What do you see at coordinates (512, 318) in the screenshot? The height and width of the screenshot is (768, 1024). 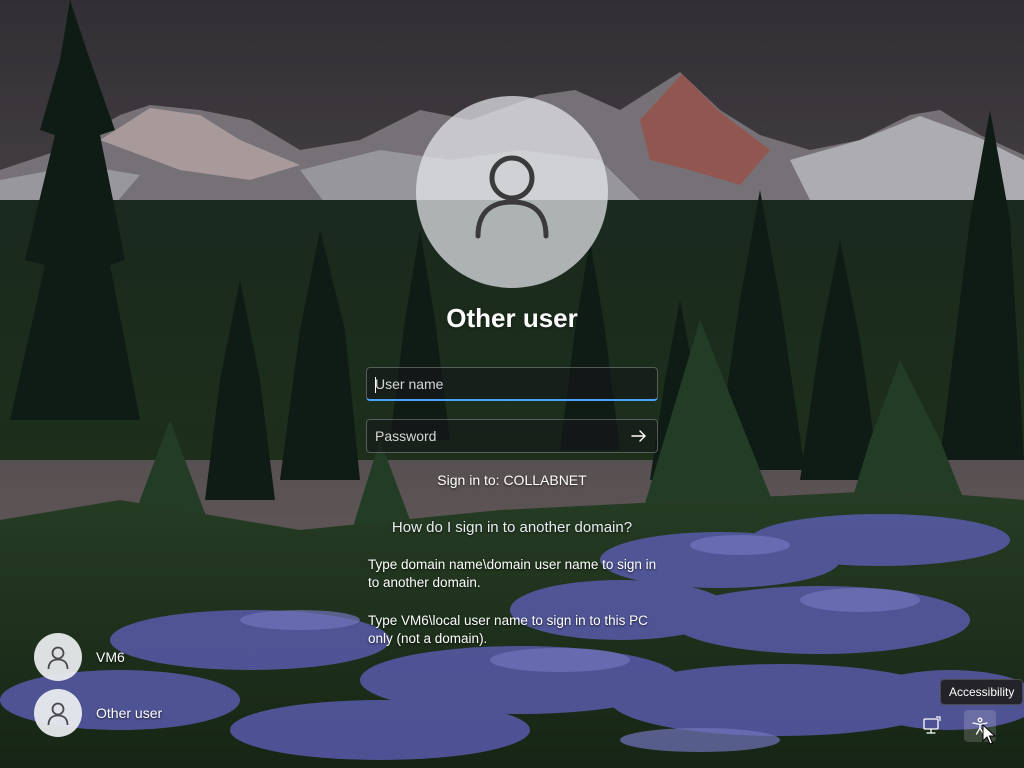 I see `selected-user-name: Other user` at bounding box center [512, 318].